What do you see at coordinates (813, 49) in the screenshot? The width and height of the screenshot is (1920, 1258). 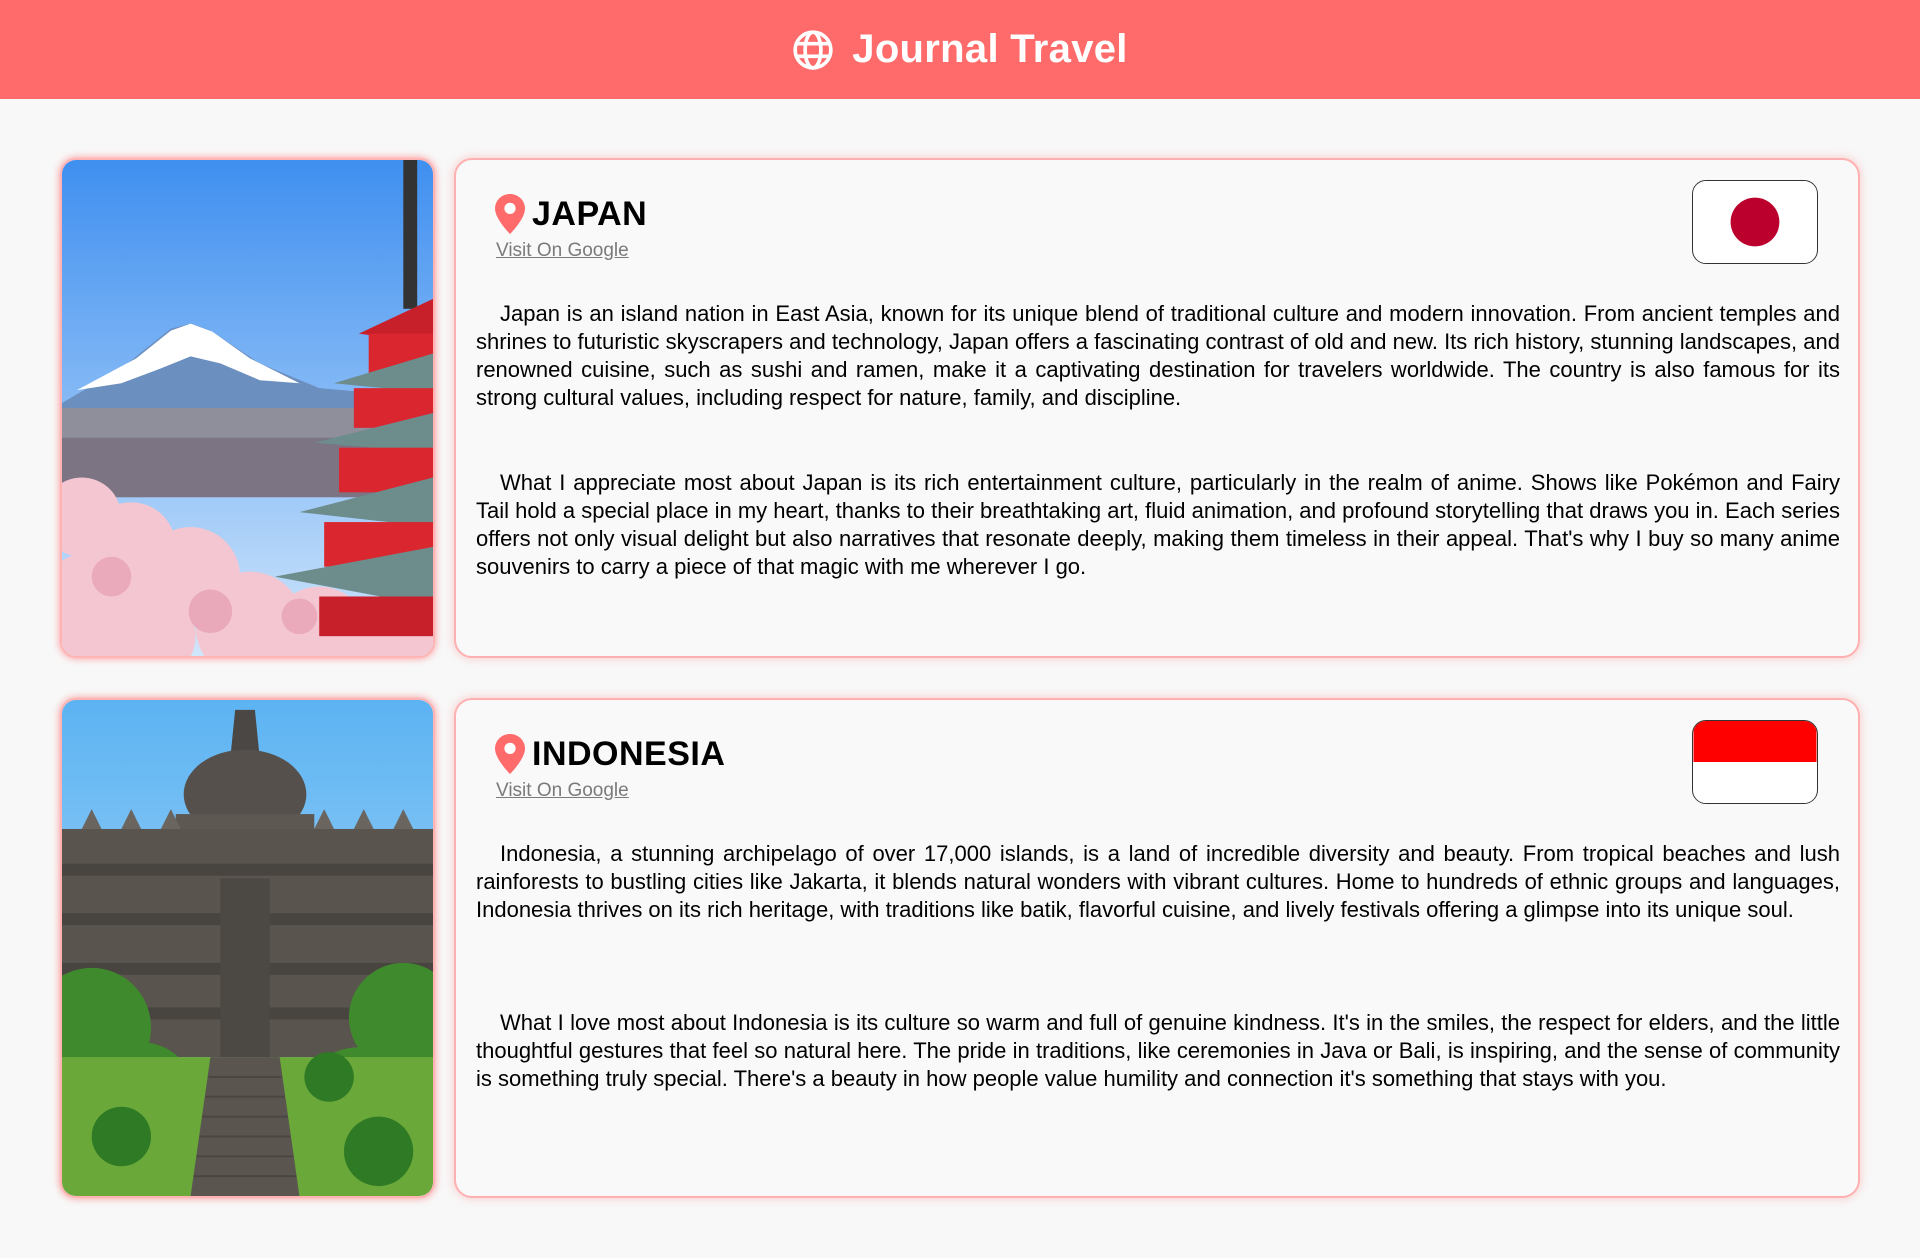 I see `globe-icon` at bounding box center [813, 49].